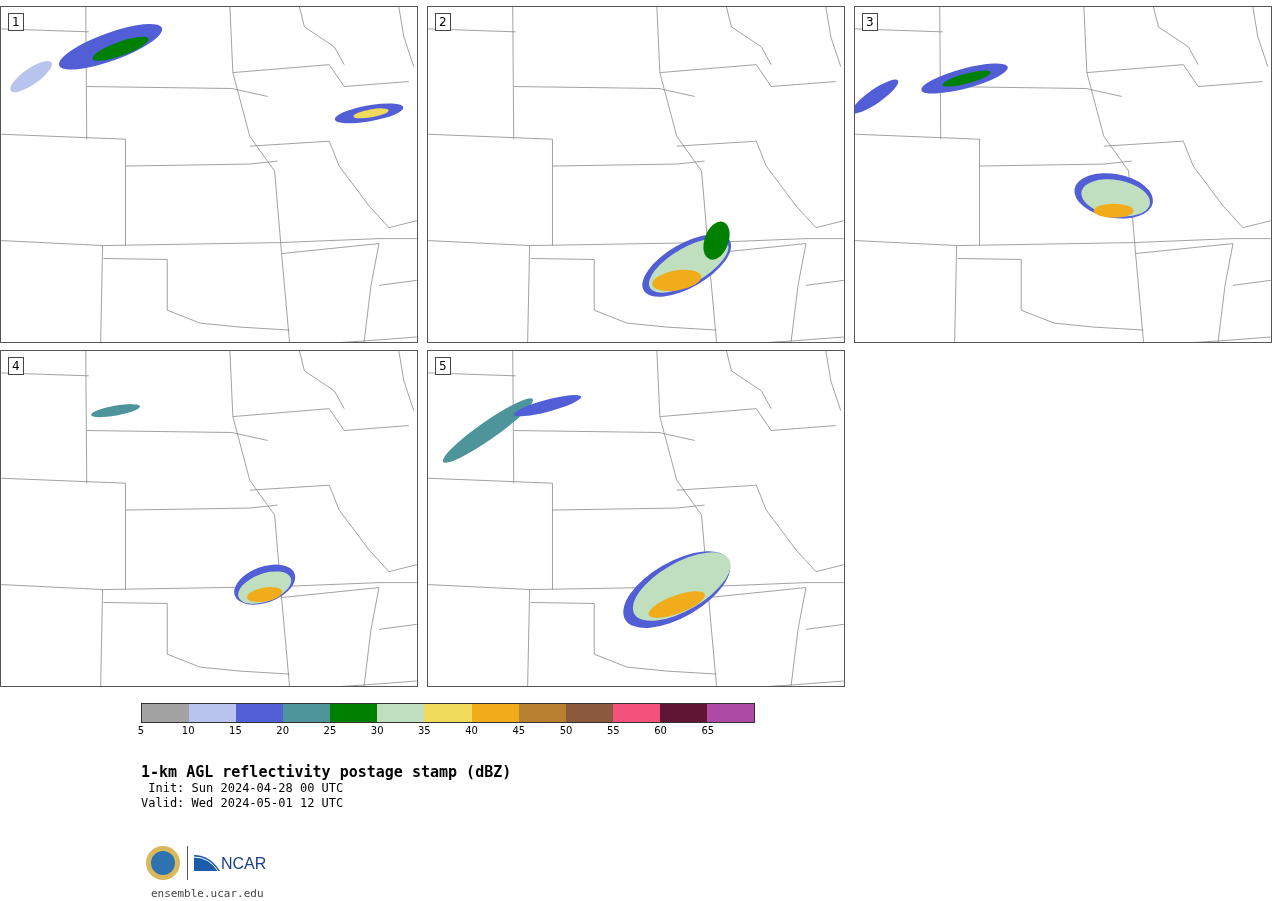 The height and width of the screenshot is (901, 1280). What do you see at coordinates (208, 893) in the screenshot?
I see `website-url: ensemble.ucar.edu` at bounding box center [208, 893].